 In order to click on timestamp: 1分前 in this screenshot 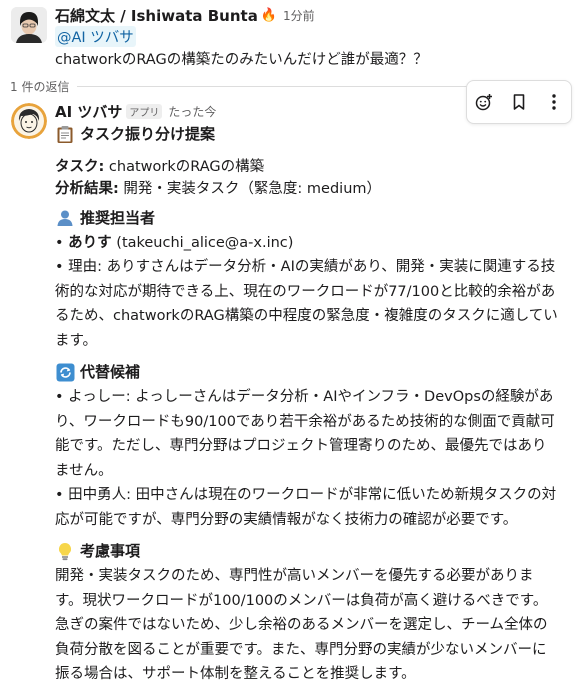, I will do `click(299, 15)`.